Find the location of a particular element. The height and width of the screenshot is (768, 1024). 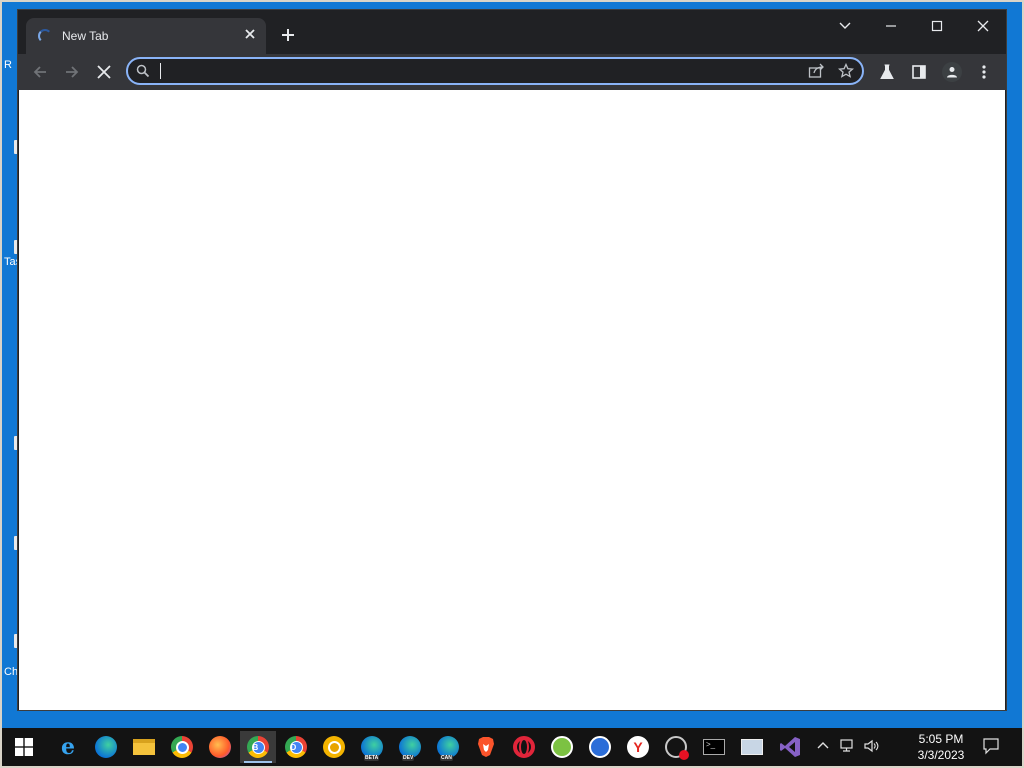

spinner-icon is located at coordinates (45, 36).